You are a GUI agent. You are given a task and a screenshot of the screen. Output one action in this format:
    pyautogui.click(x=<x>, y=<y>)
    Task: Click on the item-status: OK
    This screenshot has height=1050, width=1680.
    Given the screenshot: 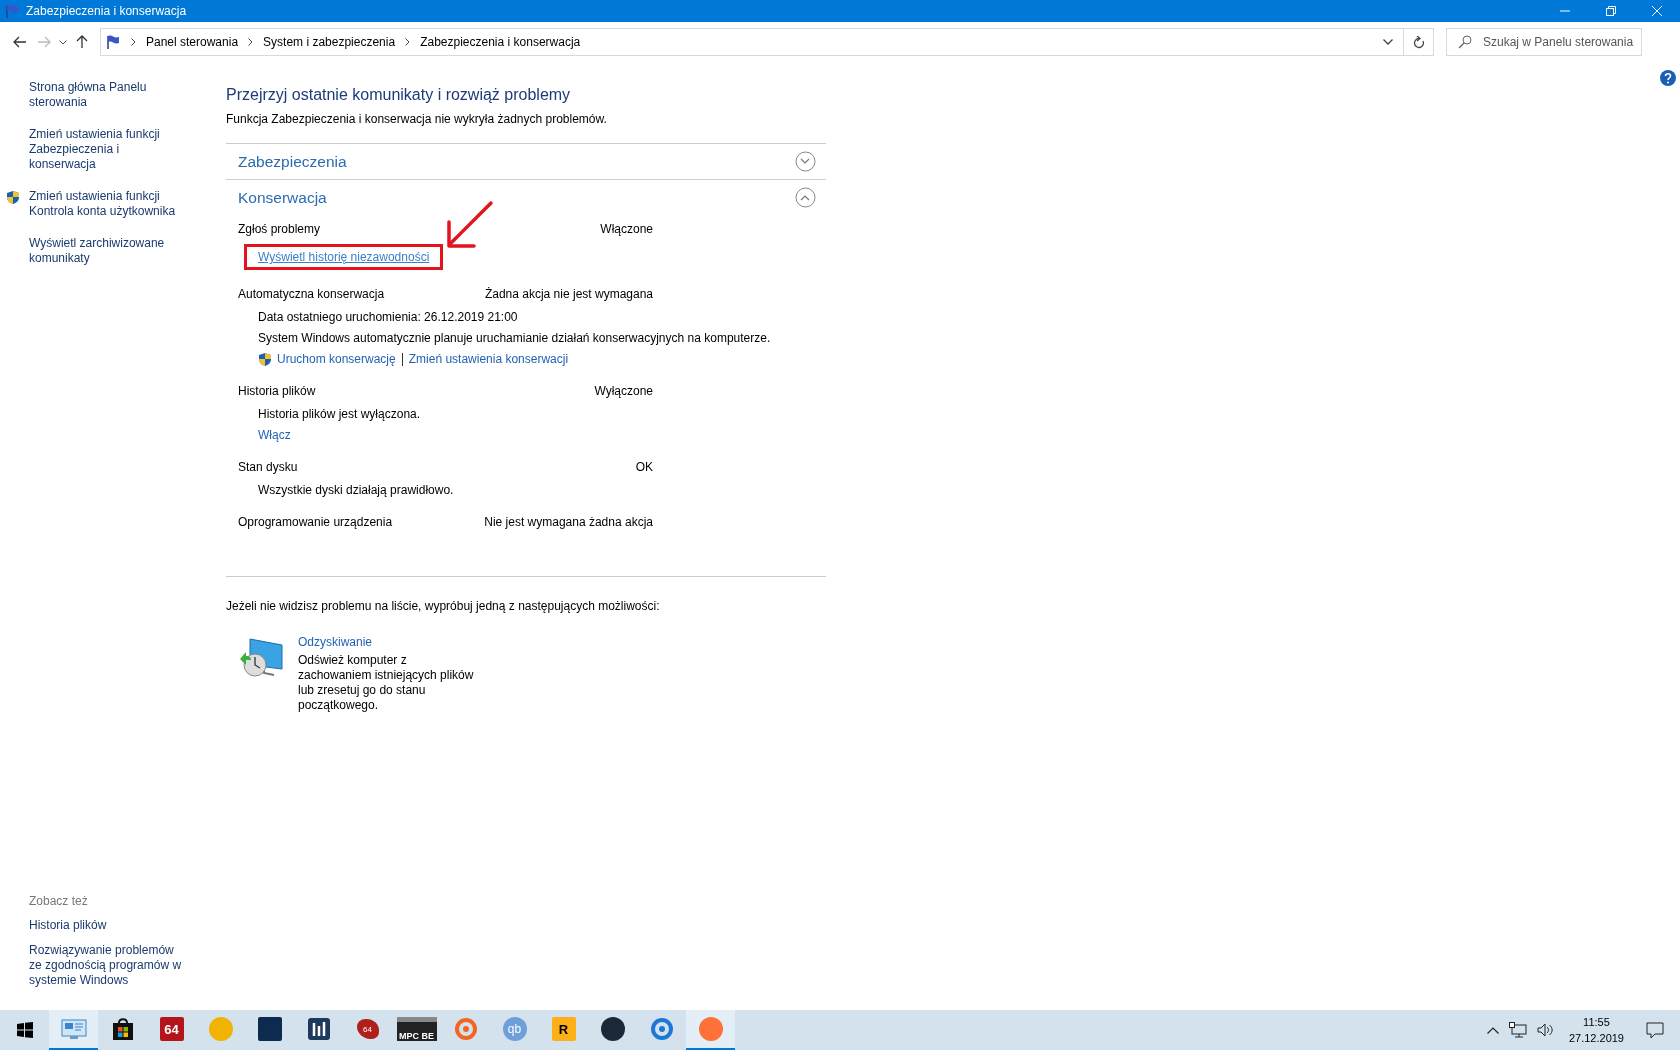 What is the action you would take?
    pyautogui.click(x=644, y=467)
    